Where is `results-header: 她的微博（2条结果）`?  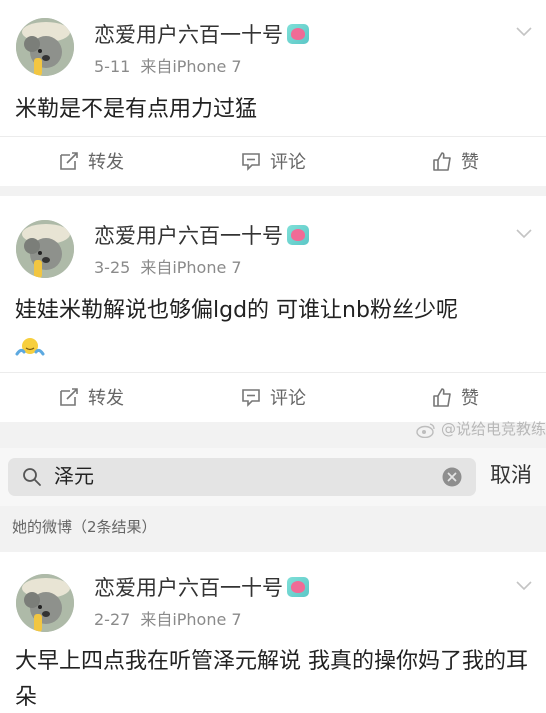 results-header: 她的微博（2条结果） is located at coordinates (273, 529).